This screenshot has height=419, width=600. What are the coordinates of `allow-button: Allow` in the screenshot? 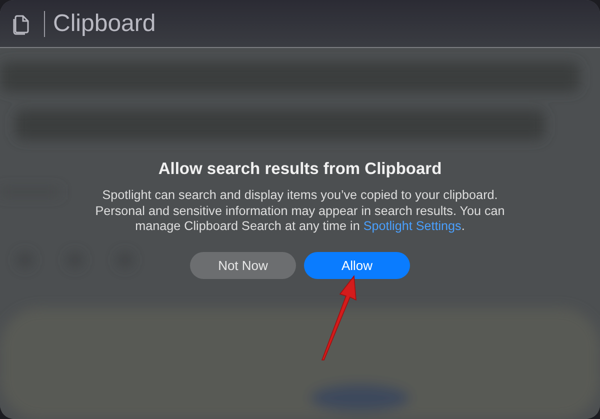 It's located at (357, 265).